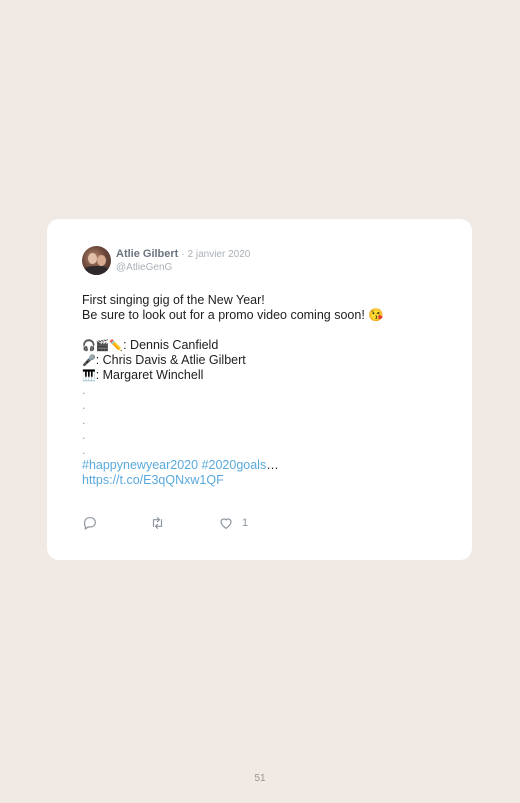 This screenshot has height=803, width=520. Describe the element at coordinates (171, 345) in the screenshot. I see `credit-text-1: : Dennis Canfield` at that location.